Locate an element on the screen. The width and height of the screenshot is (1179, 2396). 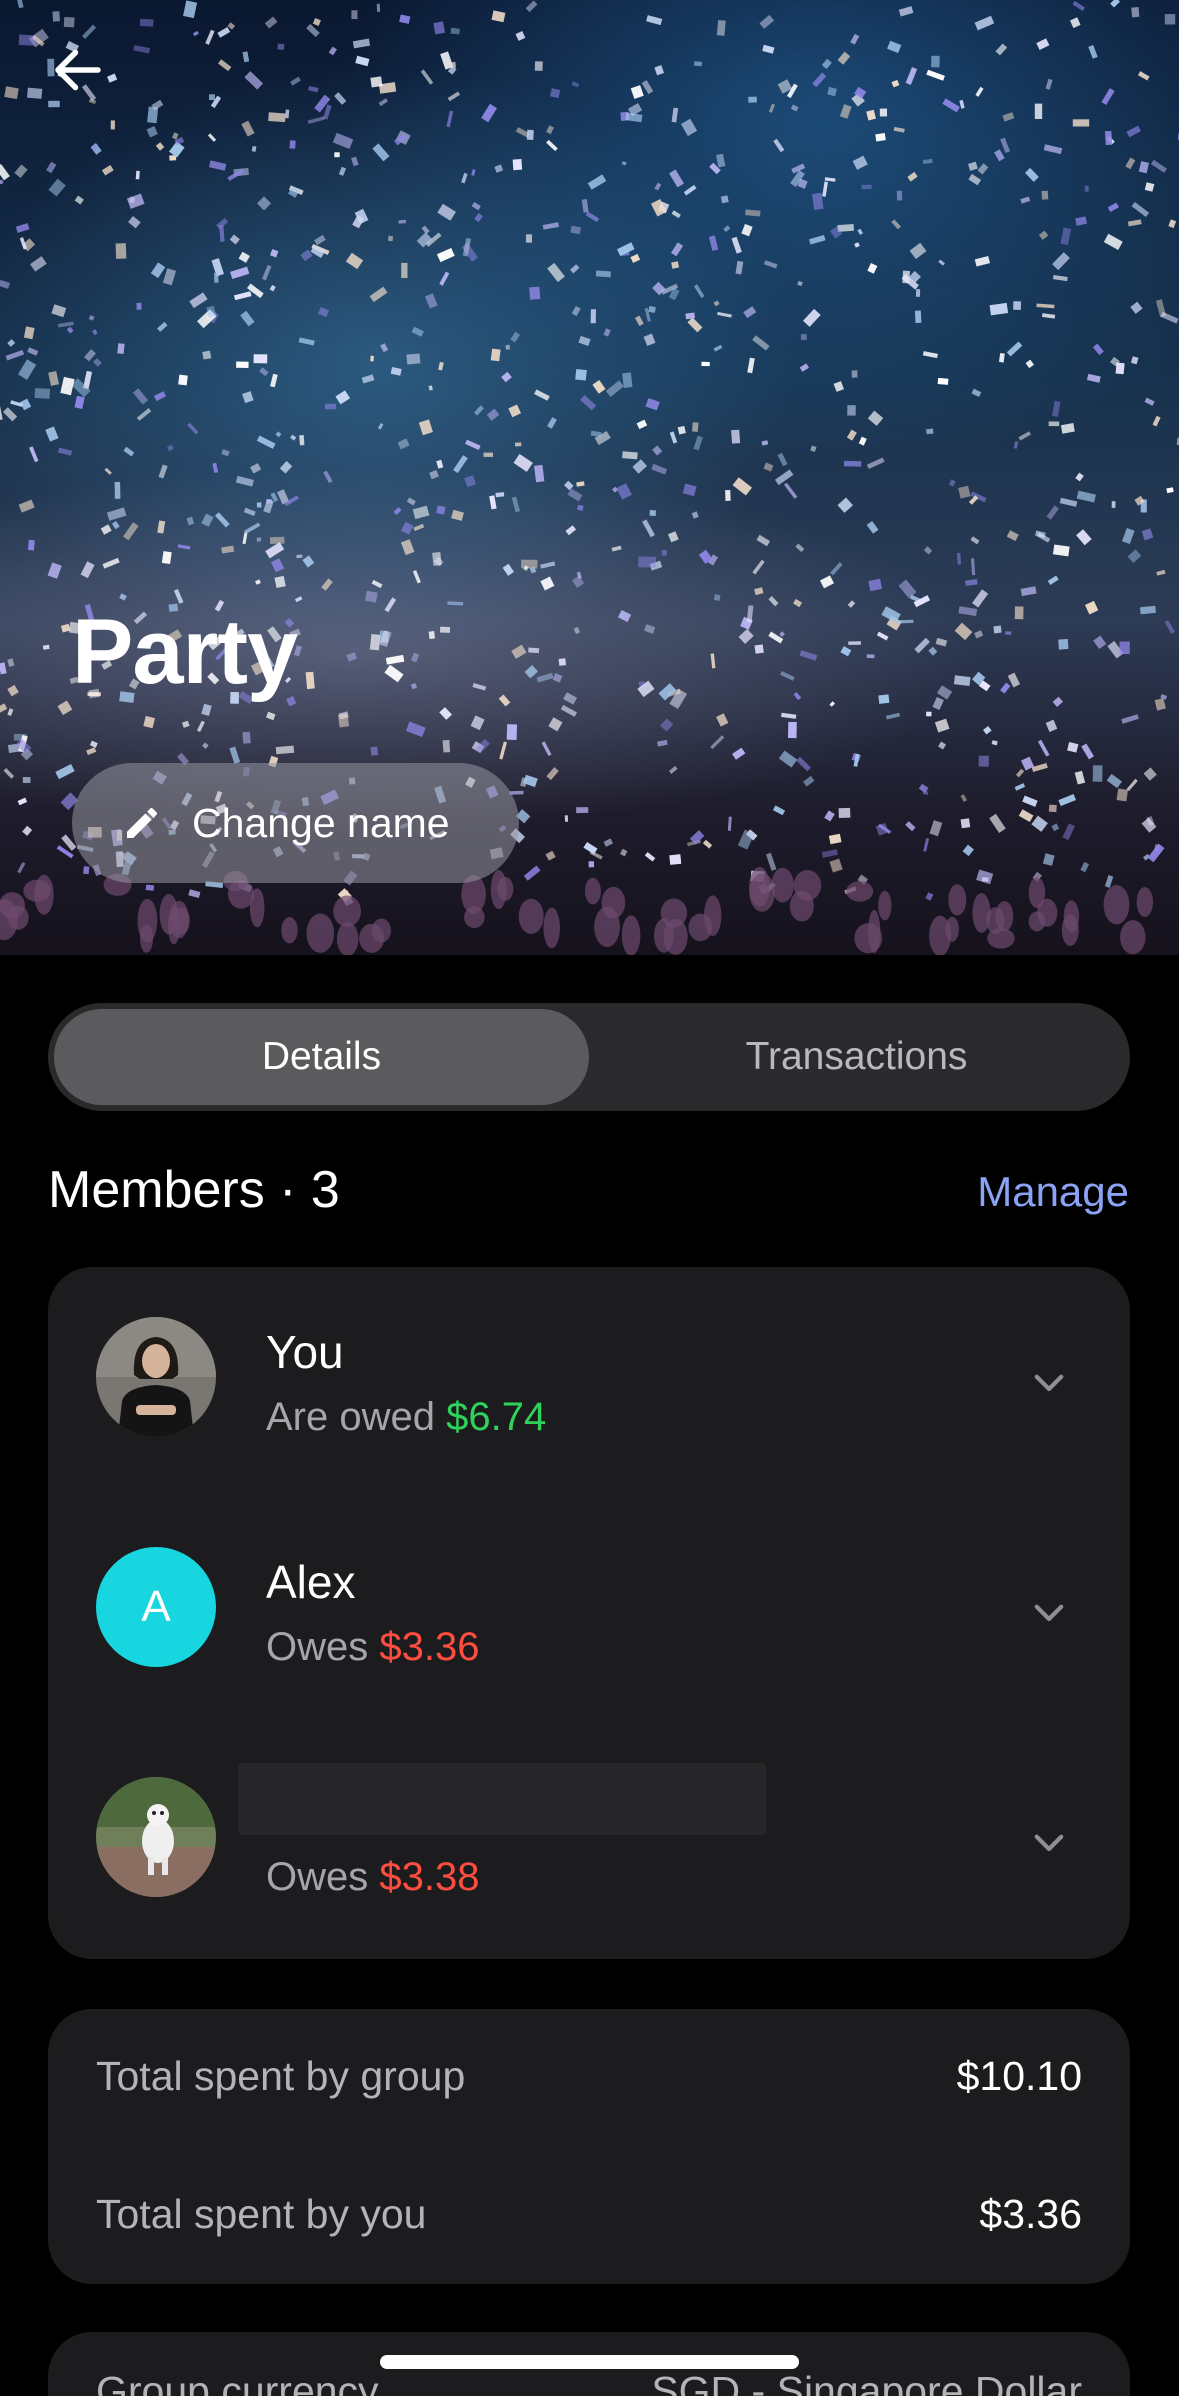
member-balance: Owes $3.38 is located at coordinates (372, 1877).